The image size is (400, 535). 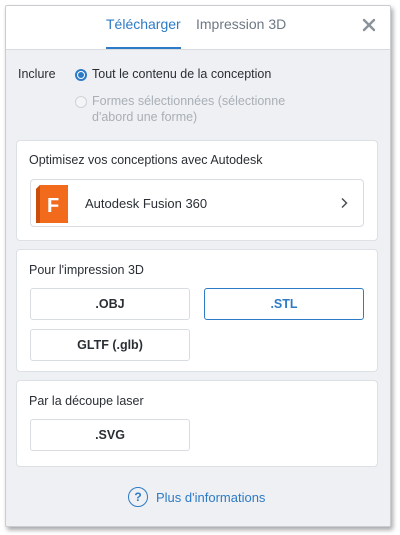 What do you see at coordinates (211, 497) in the screenshot?
I see `more-info-label: Plus d'informations` at bounding box center [211, 497].